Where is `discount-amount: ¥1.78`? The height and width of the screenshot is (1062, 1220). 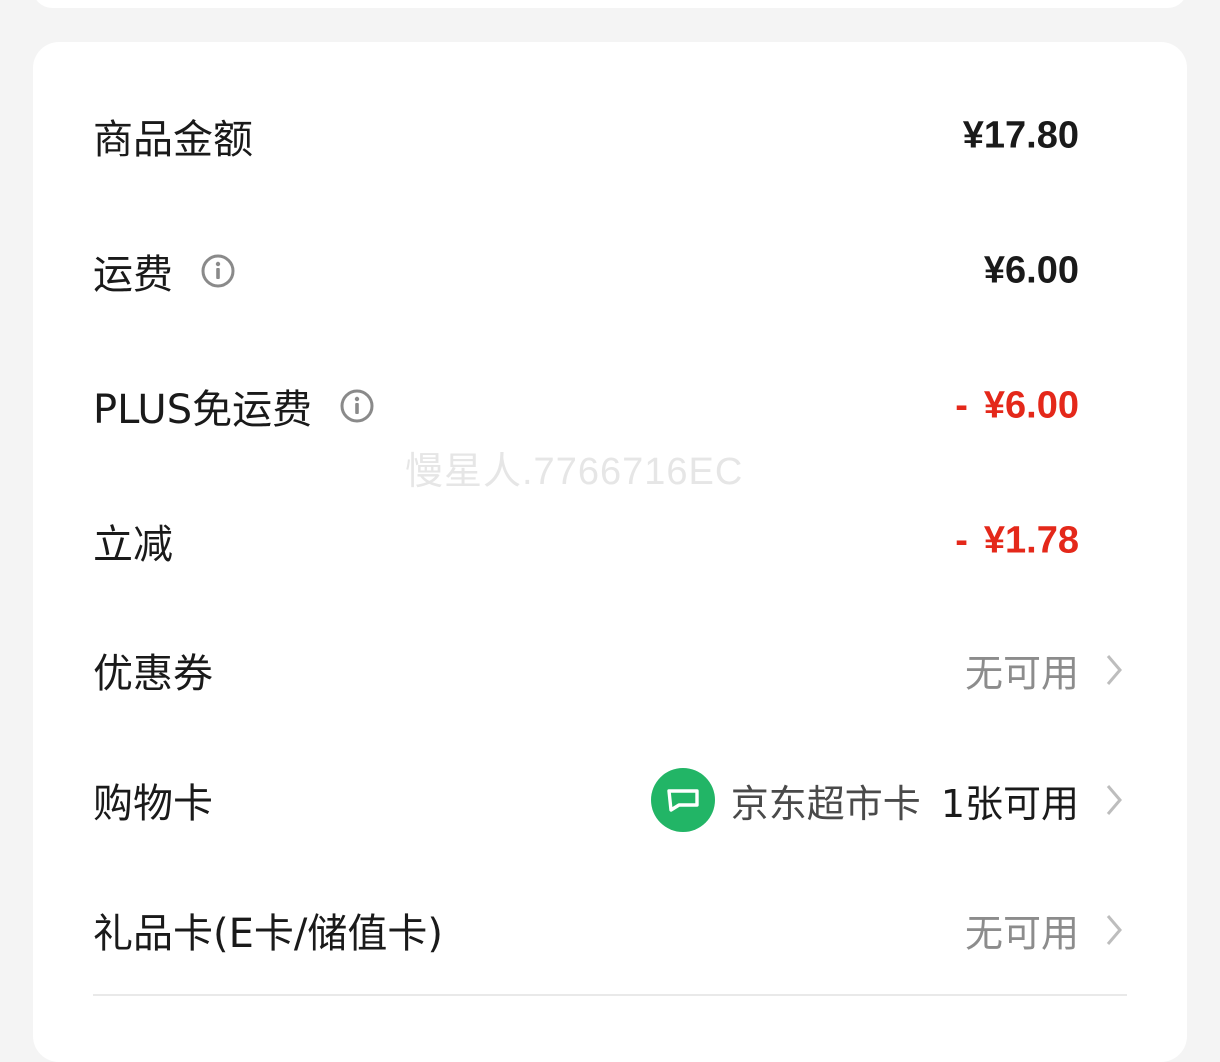 discount-amount: ¥1.78 is located at coordinates (1031, 540).